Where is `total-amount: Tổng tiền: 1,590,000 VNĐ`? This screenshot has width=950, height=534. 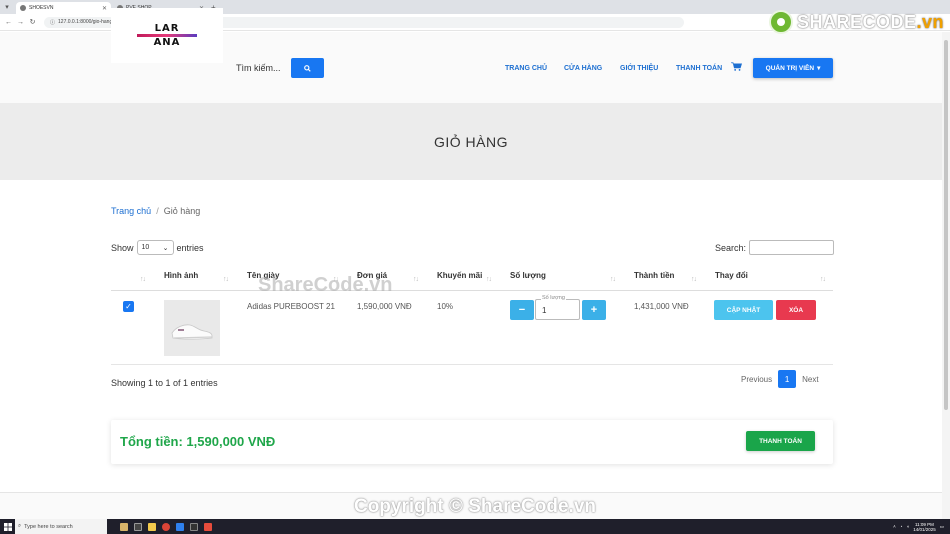
total-amount: Tổng tiền: 1,590,000 VNĐ is located at coordinates (198, 441).